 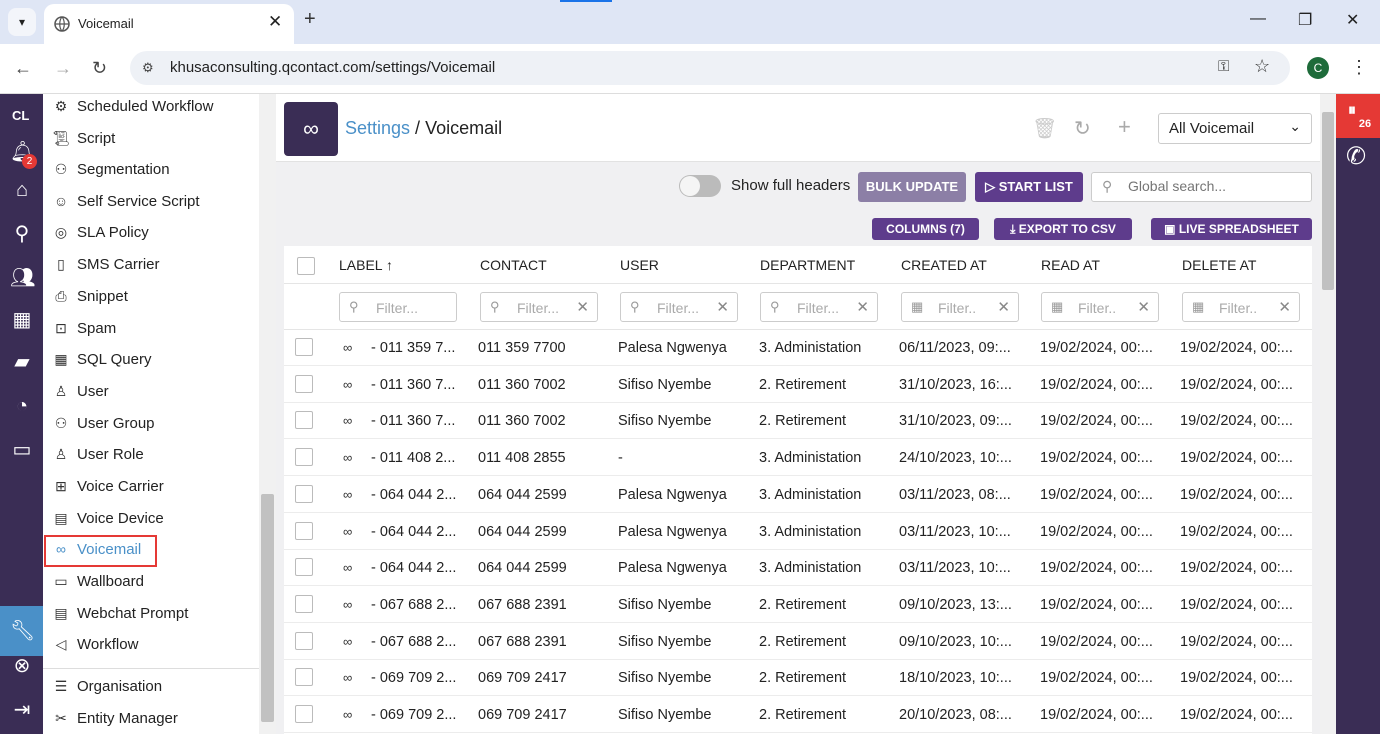 I want to click on sidebar-item-webchat-prompt: ▤ Webchat Prompt, so click(x=119, y=613).